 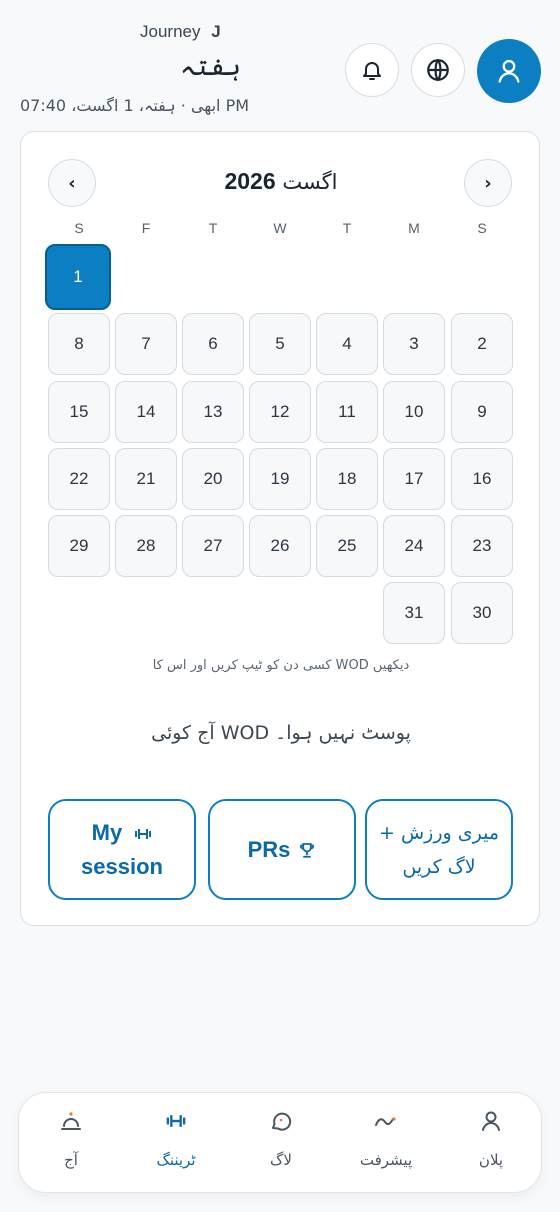 What do you see at coordinates (307, 850) in the screenshot?
I see `trophy-icon` at bounding box center [307, 850].